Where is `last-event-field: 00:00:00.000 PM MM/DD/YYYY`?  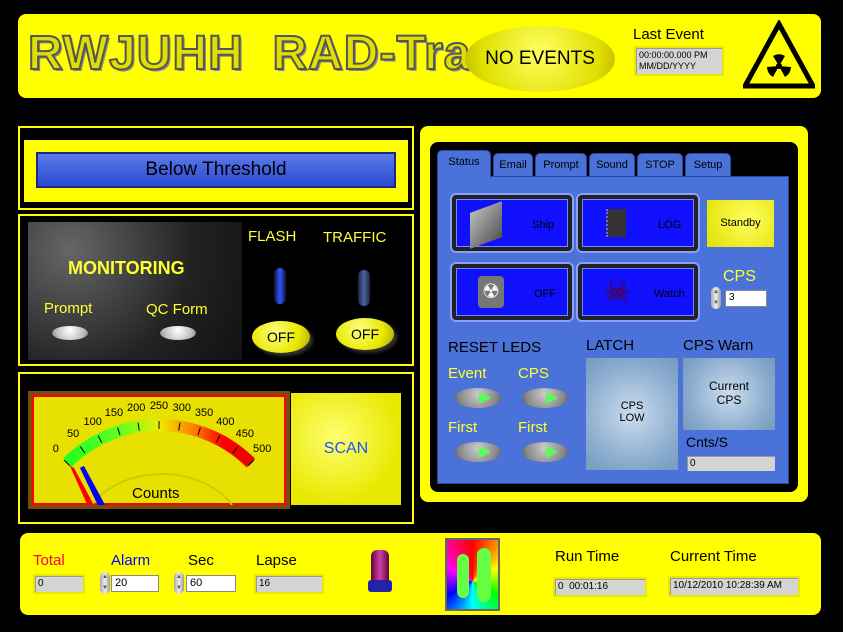
last-event-field: 00:00:00.000 PM MM/DD/YYYY is located at coordinates (679, 61).